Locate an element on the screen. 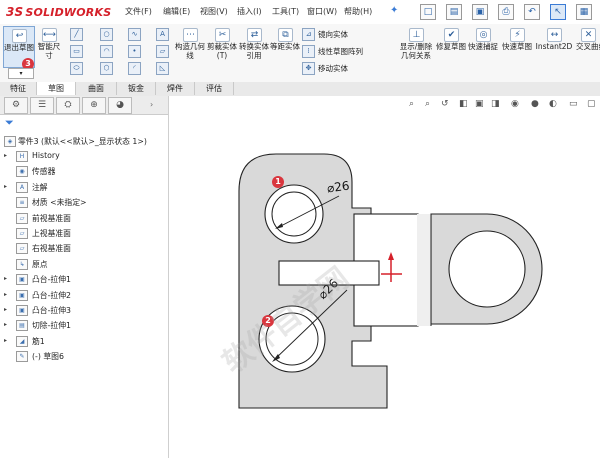 Image resolution: width=600 pixels, height=458 pixels. tree-item-label: 凸台-拉伸1 is located at coordinates (51, 280).